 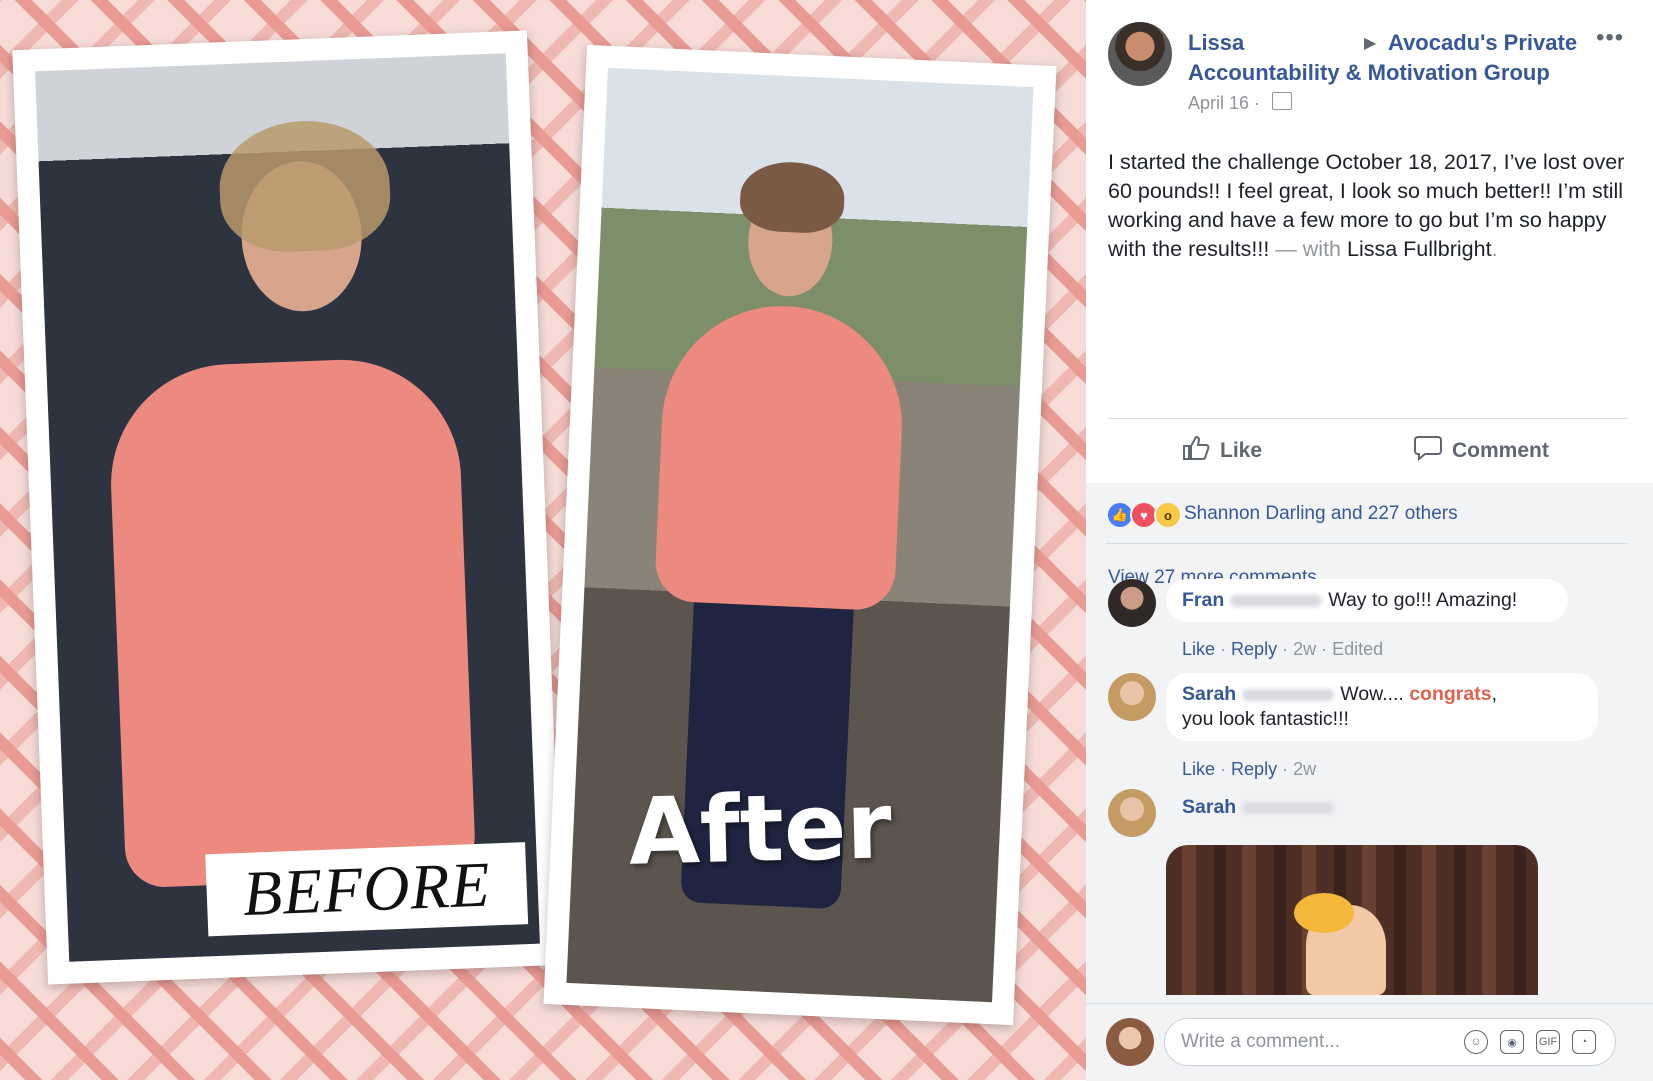 What do you see at coordinates (1321, 514) in the screenshot?
I see `reaction-summary-link: Shannon Darling and 227 others` at bounding box center [1321, 514].